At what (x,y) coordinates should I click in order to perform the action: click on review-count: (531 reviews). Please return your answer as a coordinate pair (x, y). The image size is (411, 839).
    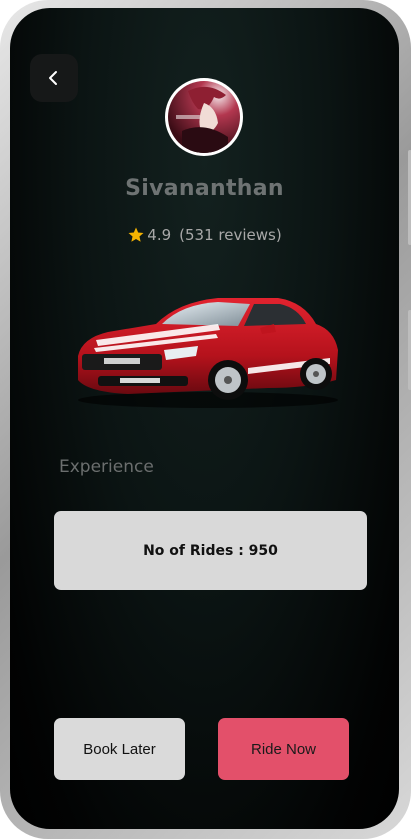
    Looking at the image, I should click on (230, 235).